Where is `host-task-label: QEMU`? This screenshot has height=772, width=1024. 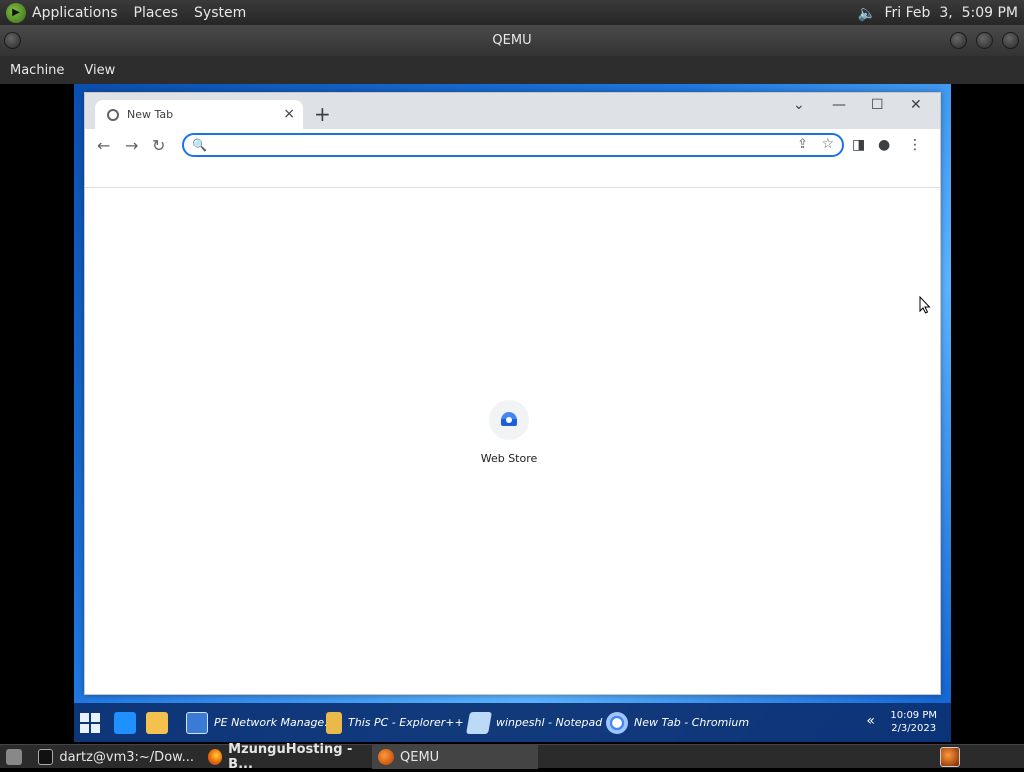 host-task-label: QEMU is located at coordinates (420, 757).